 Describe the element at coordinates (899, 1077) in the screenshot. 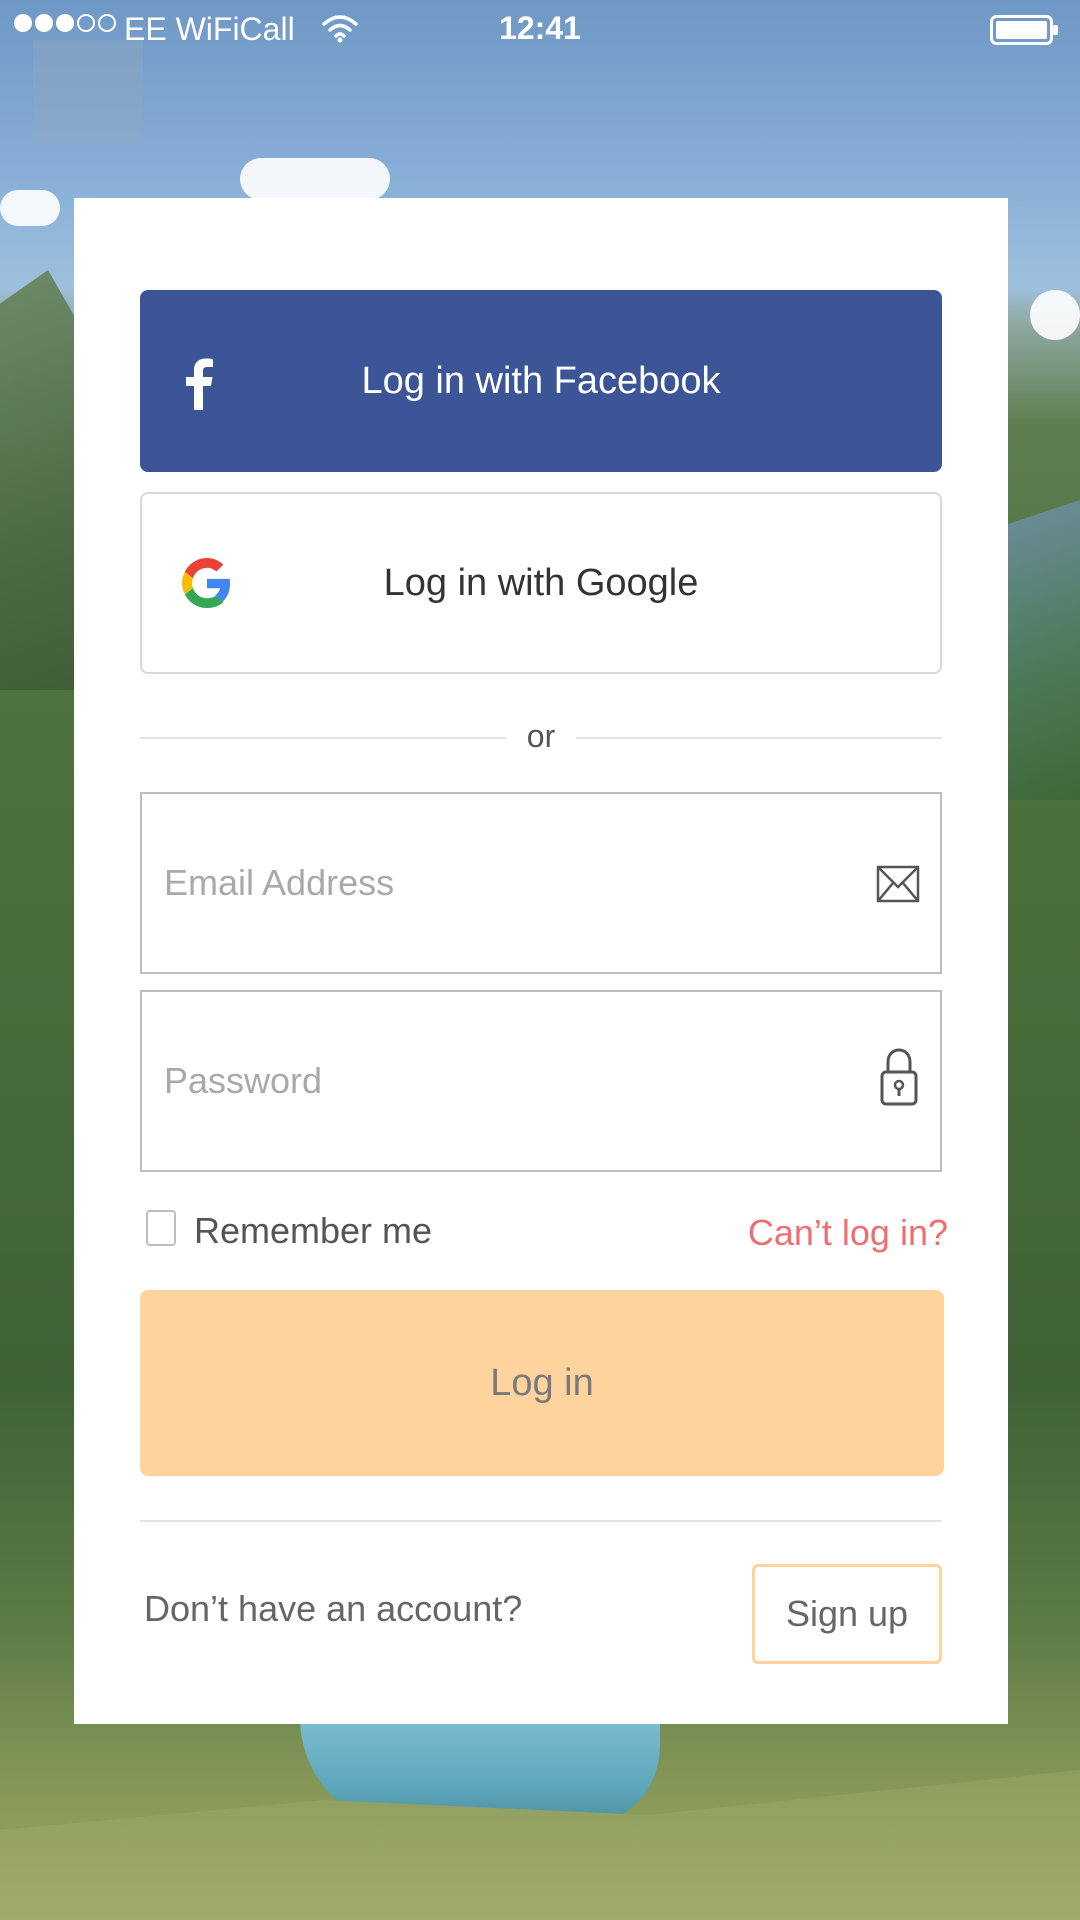

I see `lock-icon` at that location.